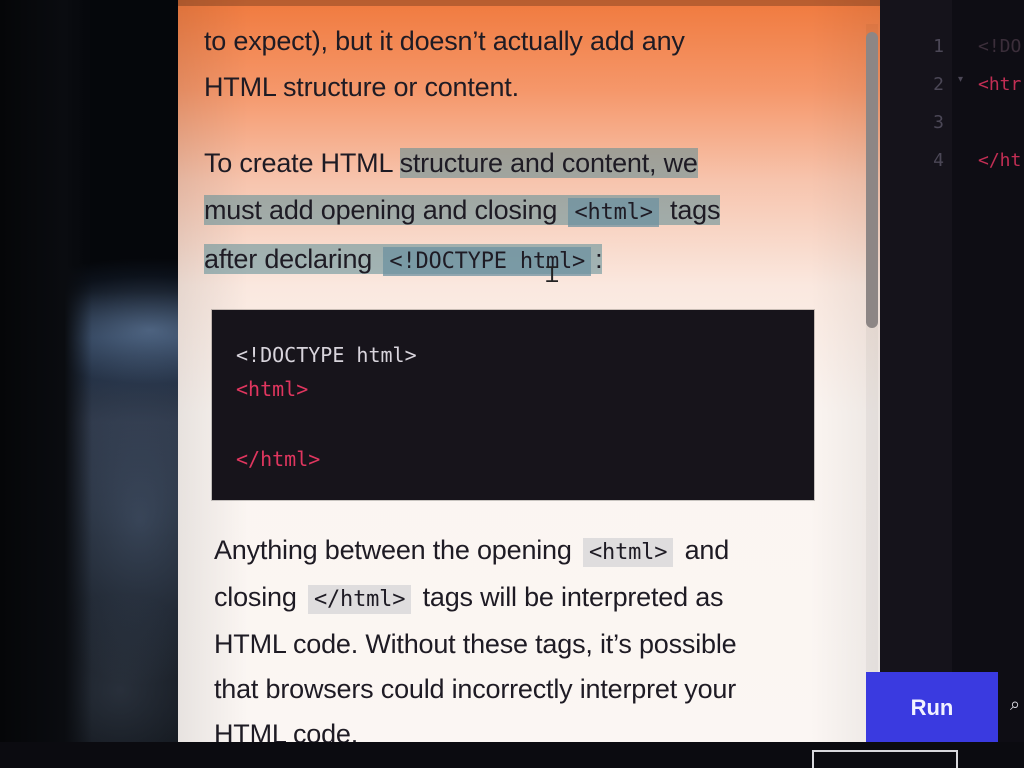 The height and width of the screenshot is (768, 1024). I want to click on text-segment: To create HTML, so click(302, 163).